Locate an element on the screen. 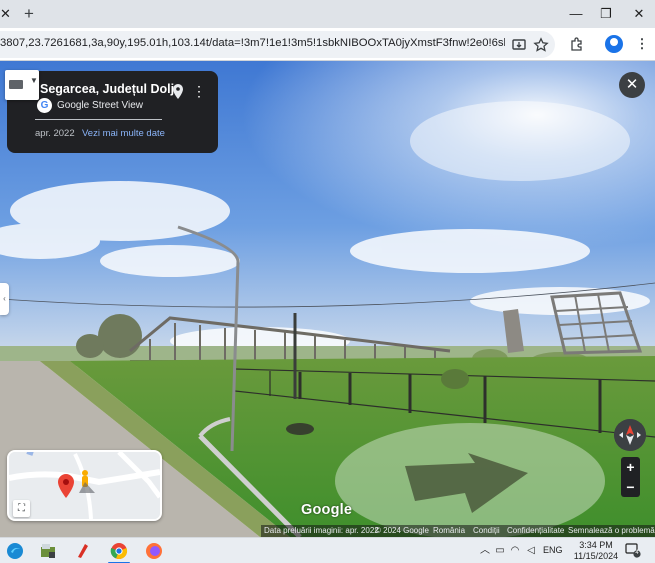 This screenshot has width=655, height=563. copyright-text: © 2024 Google is located at coordinates (402, 530).